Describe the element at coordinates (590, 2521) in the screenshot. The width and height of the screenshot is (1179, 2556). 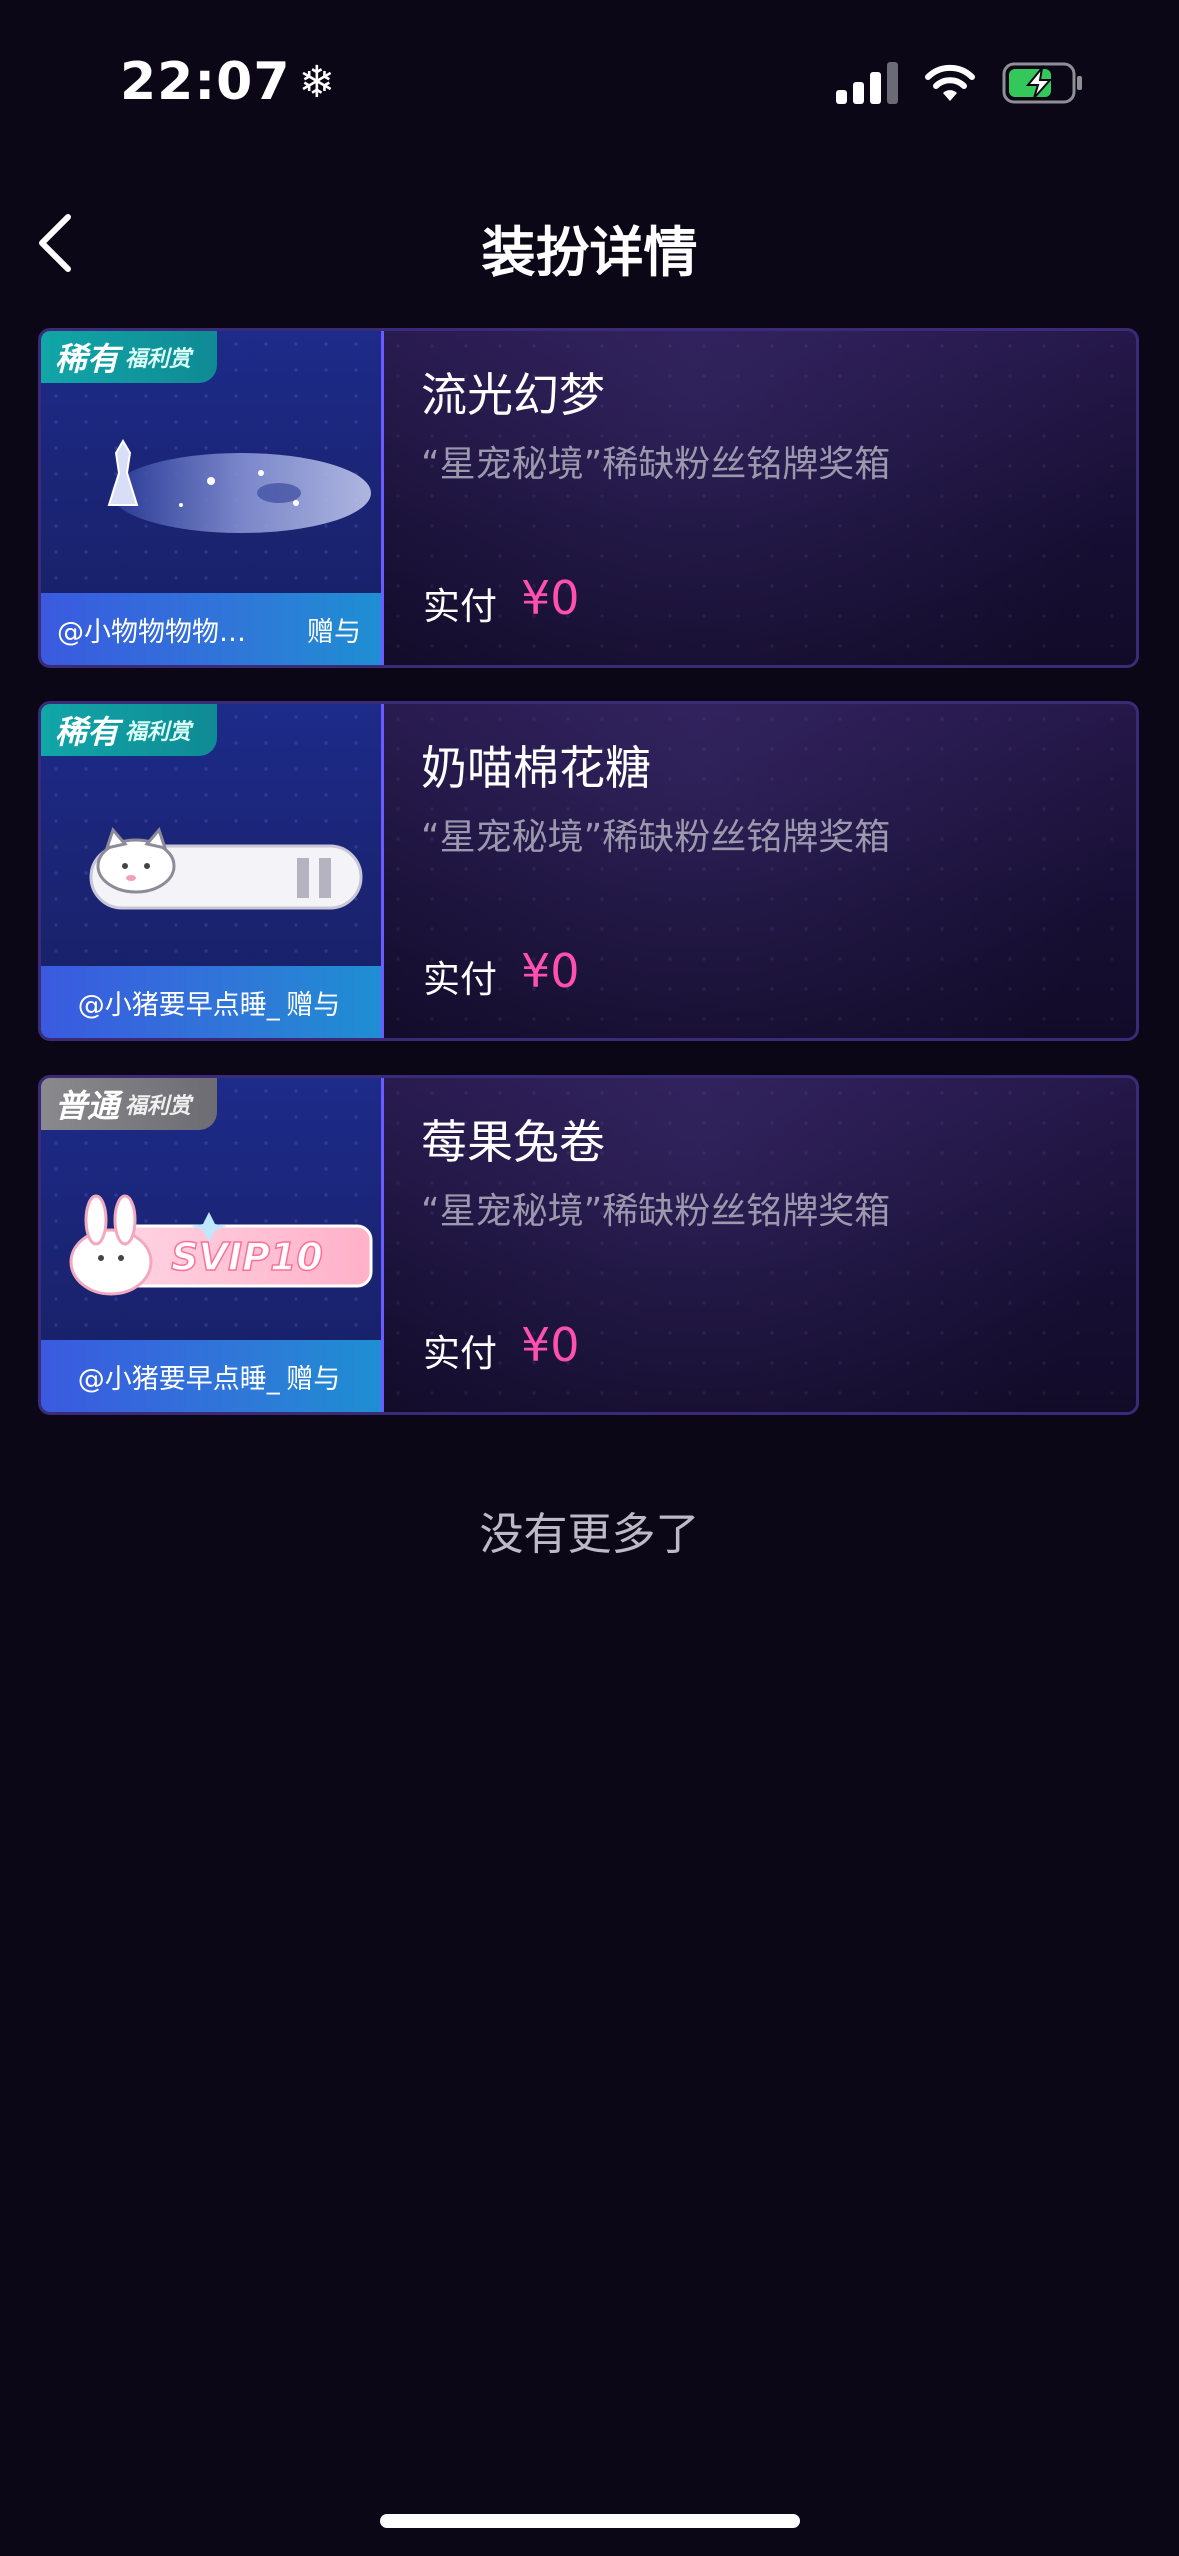
I see `home-indicator` at that location.